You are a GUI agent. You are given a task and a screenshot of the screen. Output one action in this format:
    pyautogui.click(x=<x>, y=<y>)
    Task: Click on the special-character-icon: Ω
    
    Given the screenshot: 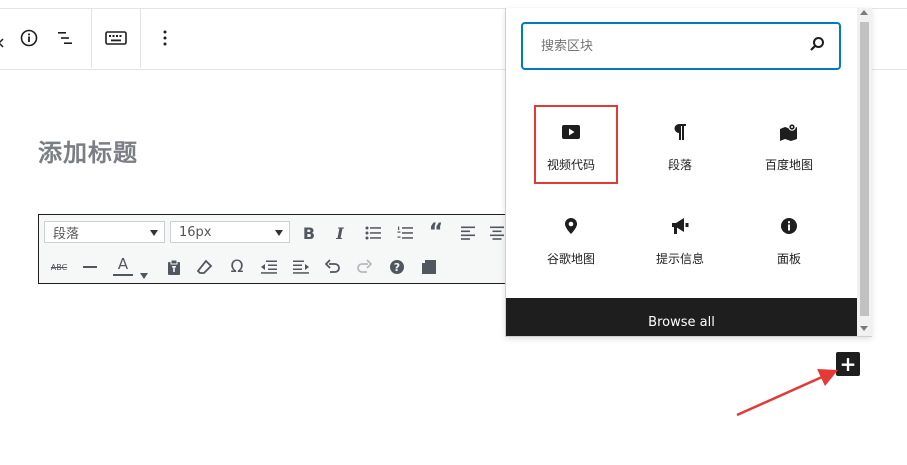 What is the action you would take?
    pyautogui.click(x=237, y=267)
    